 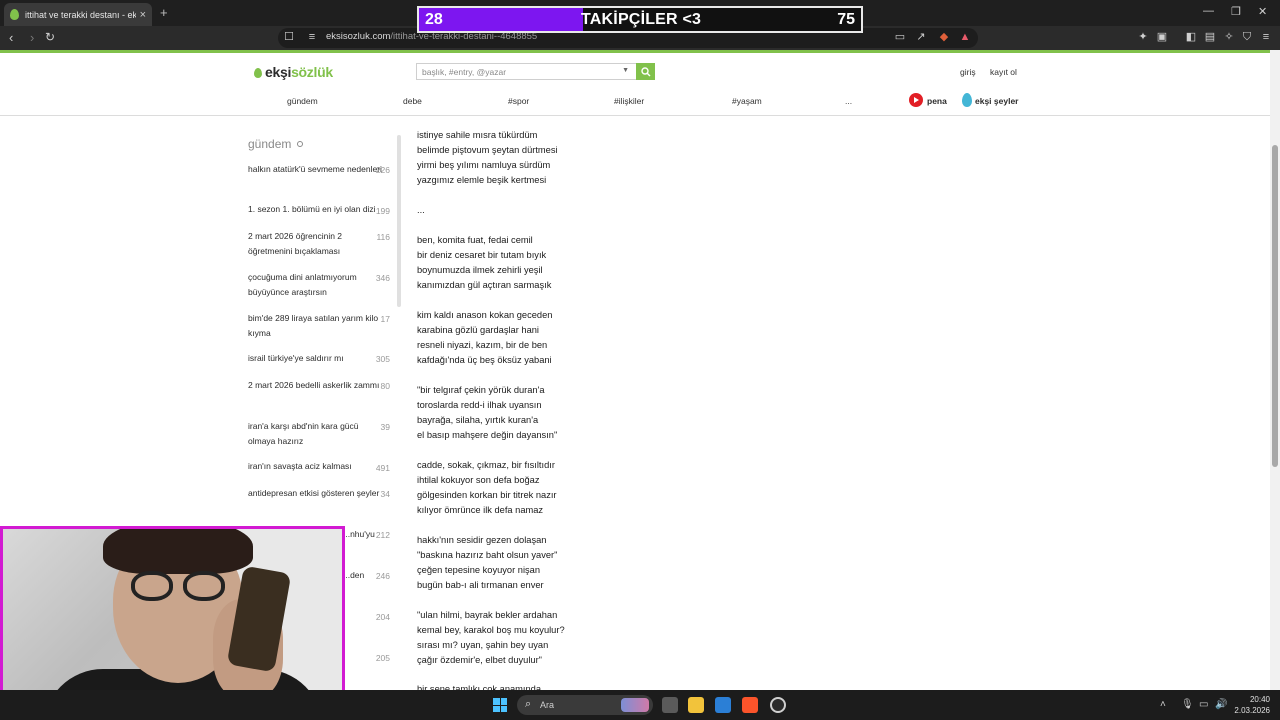 What do you see at coordinates (300, 144) in the screenshot?
I see `settings-icon` at bounding box center [300, 144].